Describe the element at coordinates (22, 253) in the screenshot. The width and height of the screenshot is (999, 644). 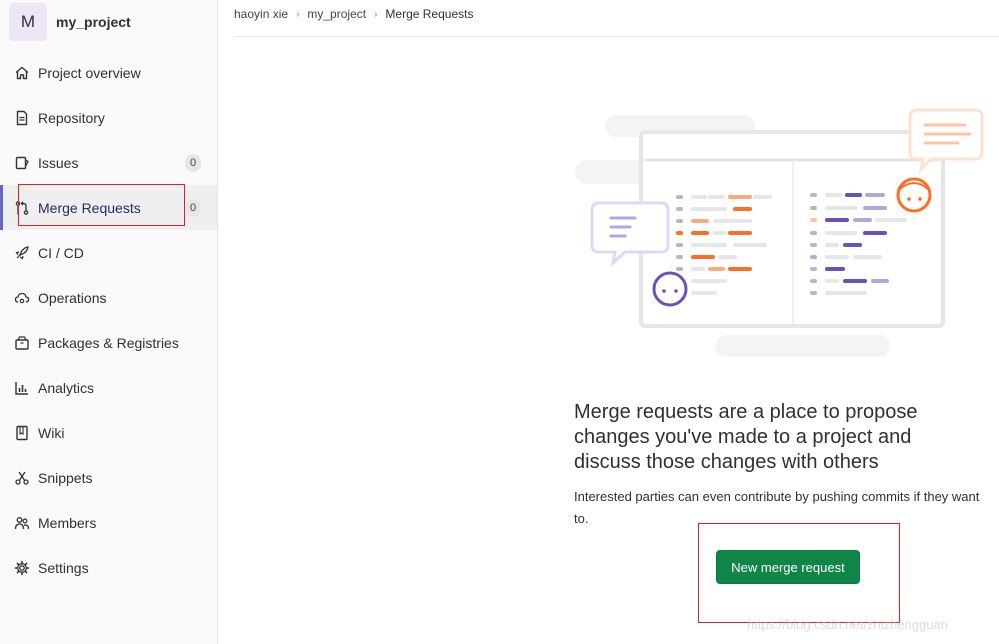
I see `rocket-icon` at that location.